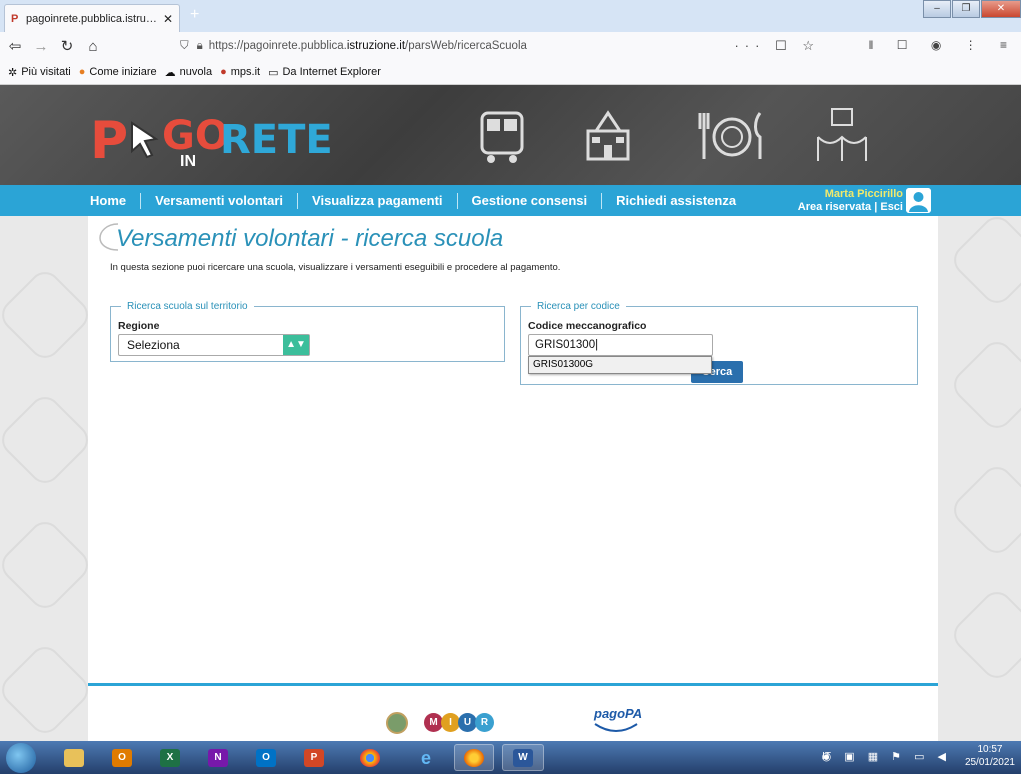 Image resolution: width=1021 pixels, height=774 pixels. I want to click on menu-item-gestione-consensi: Gestione consensi, so click(530, 200).